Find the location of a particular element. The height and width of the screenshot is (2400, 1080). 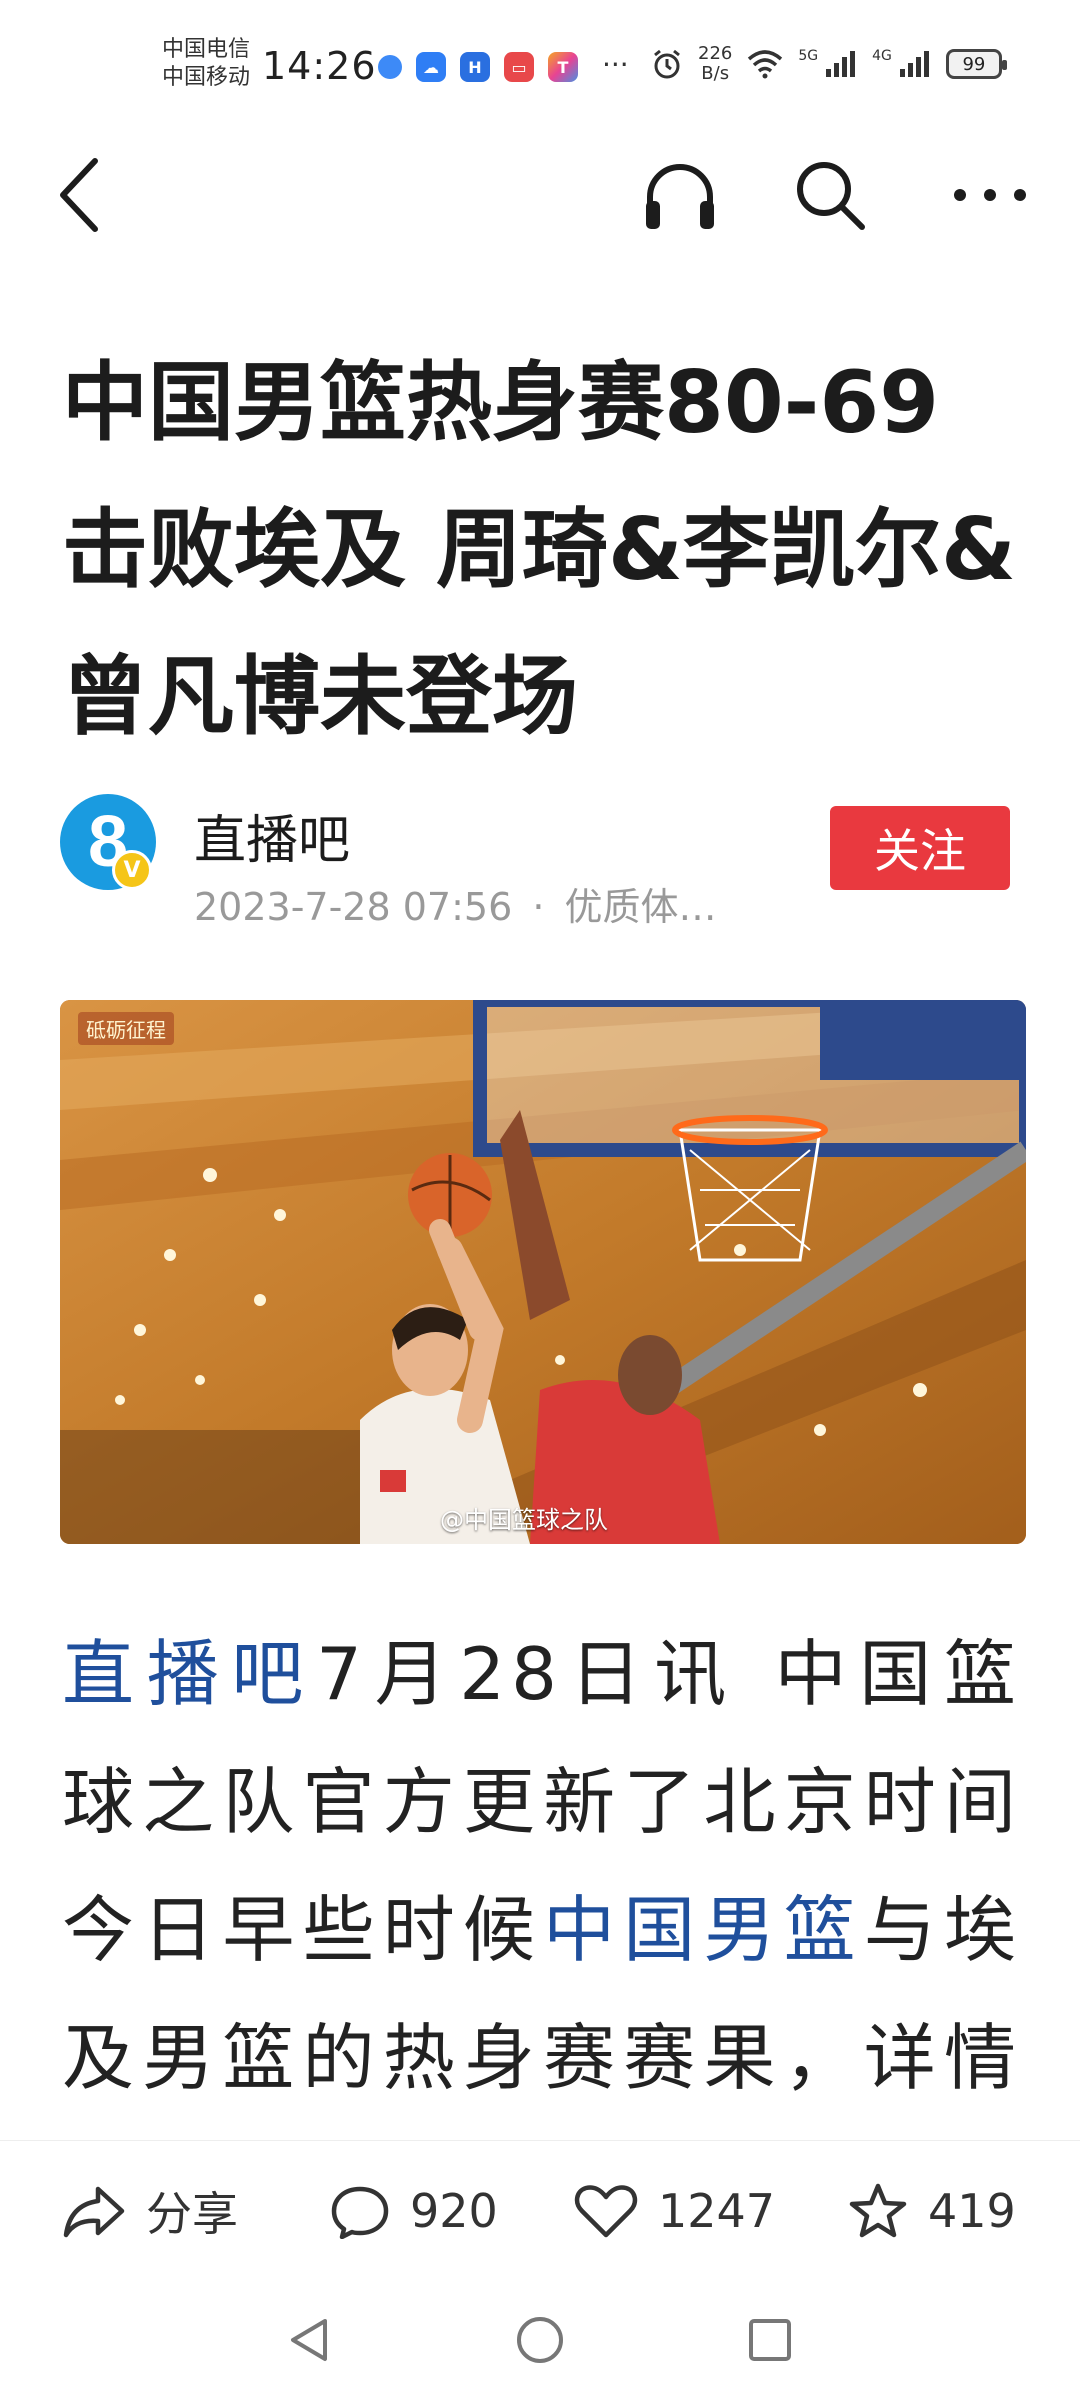

book-icon: ▭ is located at coordinates (519, 67).